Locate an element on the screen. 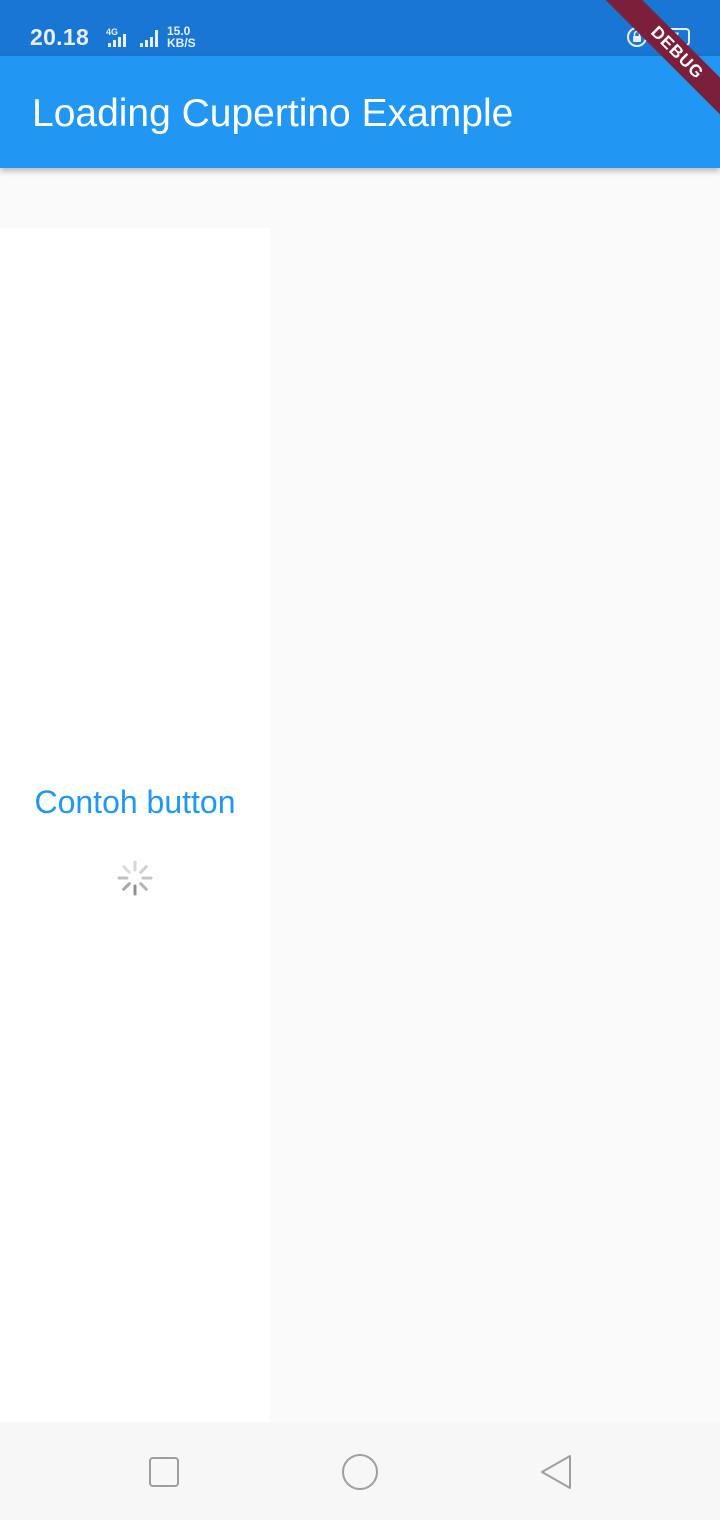 This screenshot has height=1520, width=720. activity-indicator-icon is located at coordinates (135, 878).